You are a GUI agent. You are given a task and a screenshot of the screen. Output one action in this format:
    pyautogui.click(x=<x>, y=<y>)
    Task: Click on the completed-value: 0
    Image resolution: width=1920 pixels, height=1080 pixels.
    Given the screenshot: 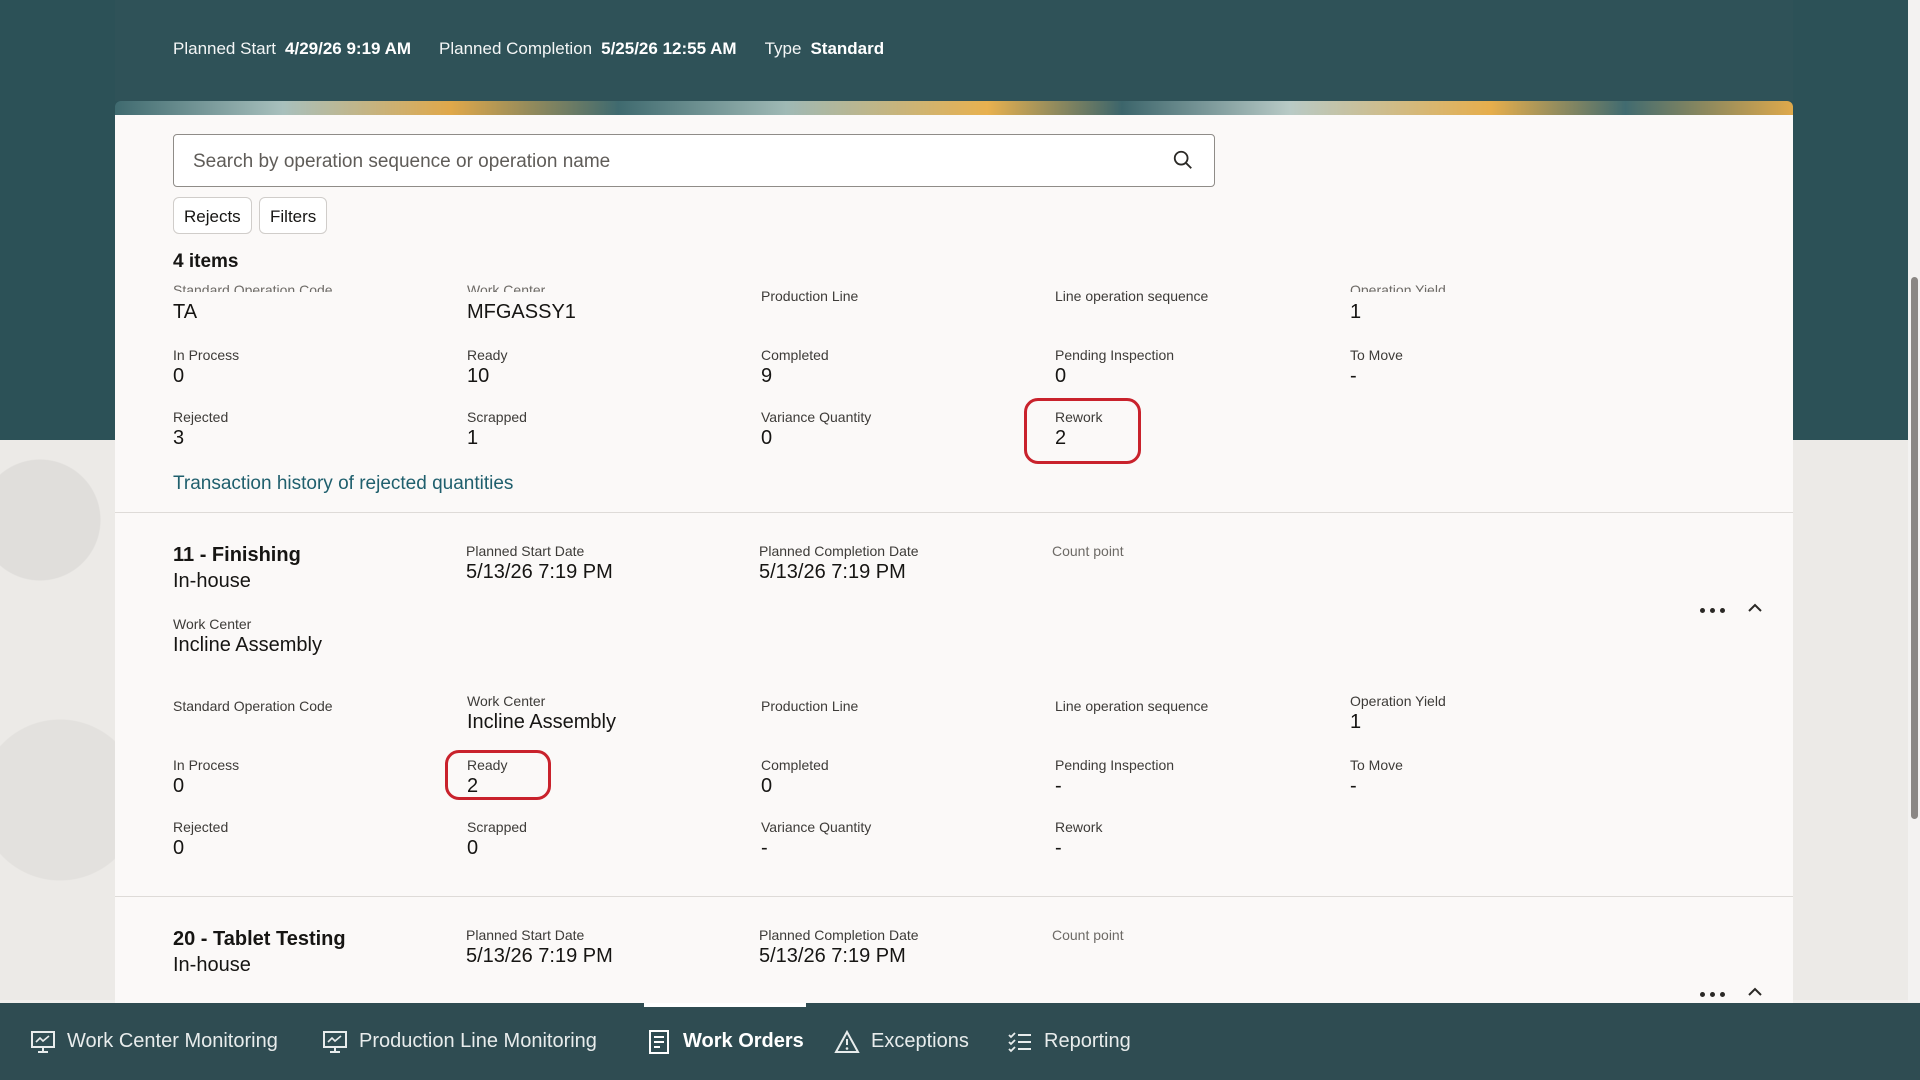 What is the action you would take?
    pyautogui.click(x=767, y=786)
    